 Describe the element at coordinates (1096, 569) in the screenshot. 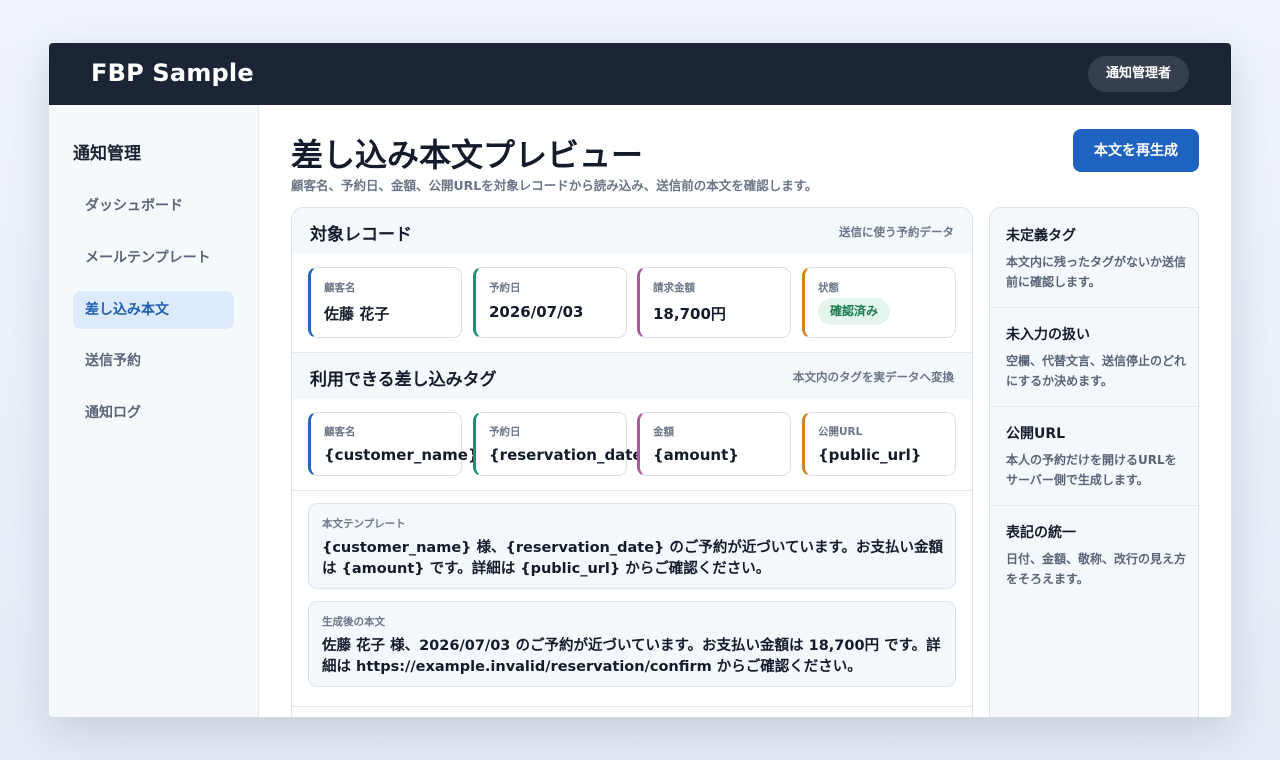

I see `tip-body: 日付、金額、敬称、改行の見え方をそろえます。` at that location.